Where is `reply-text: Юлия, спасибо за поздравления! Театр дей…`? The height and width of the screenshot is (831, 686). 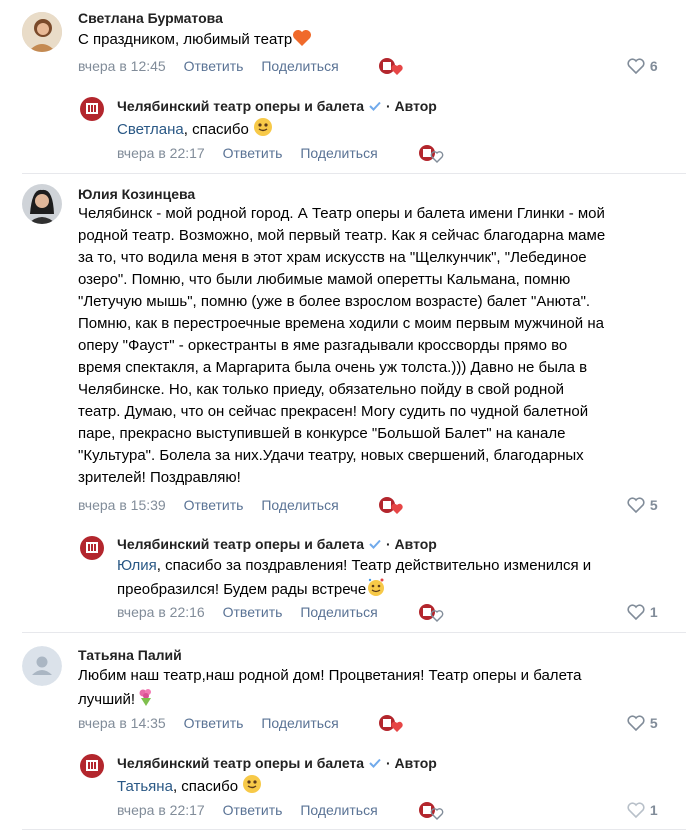
reply-text: Юлия, спасибо за поздравления! Театр дей… is located at coordinates (354, 579).